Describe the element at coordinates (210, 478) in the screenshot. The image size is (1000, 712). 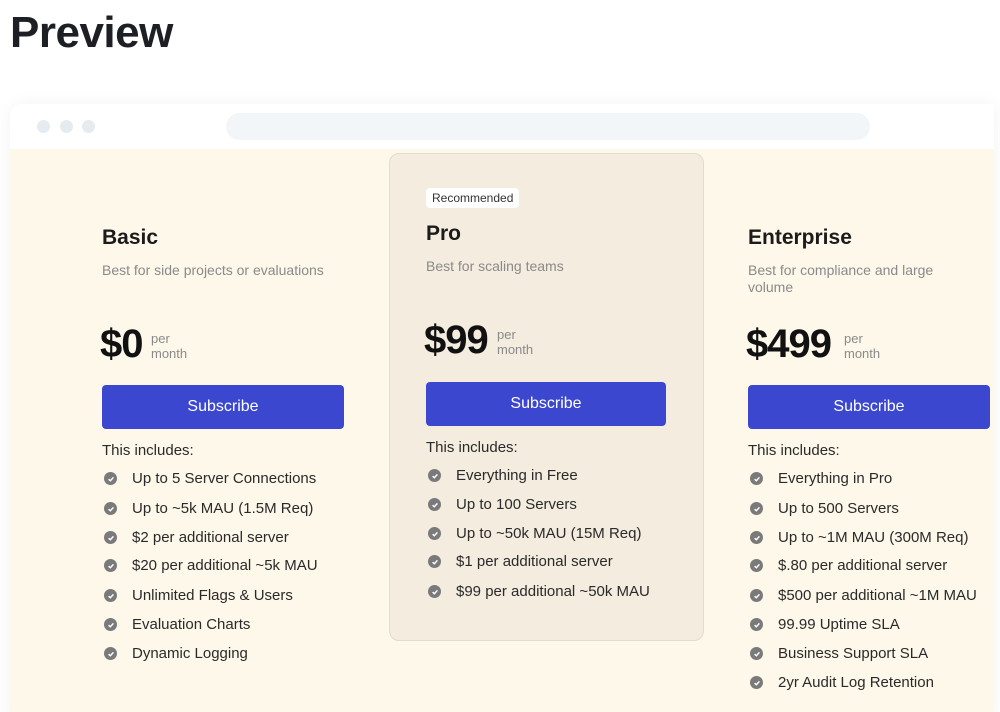
I see `list-item: Up to 5 Server Connections` at that location.